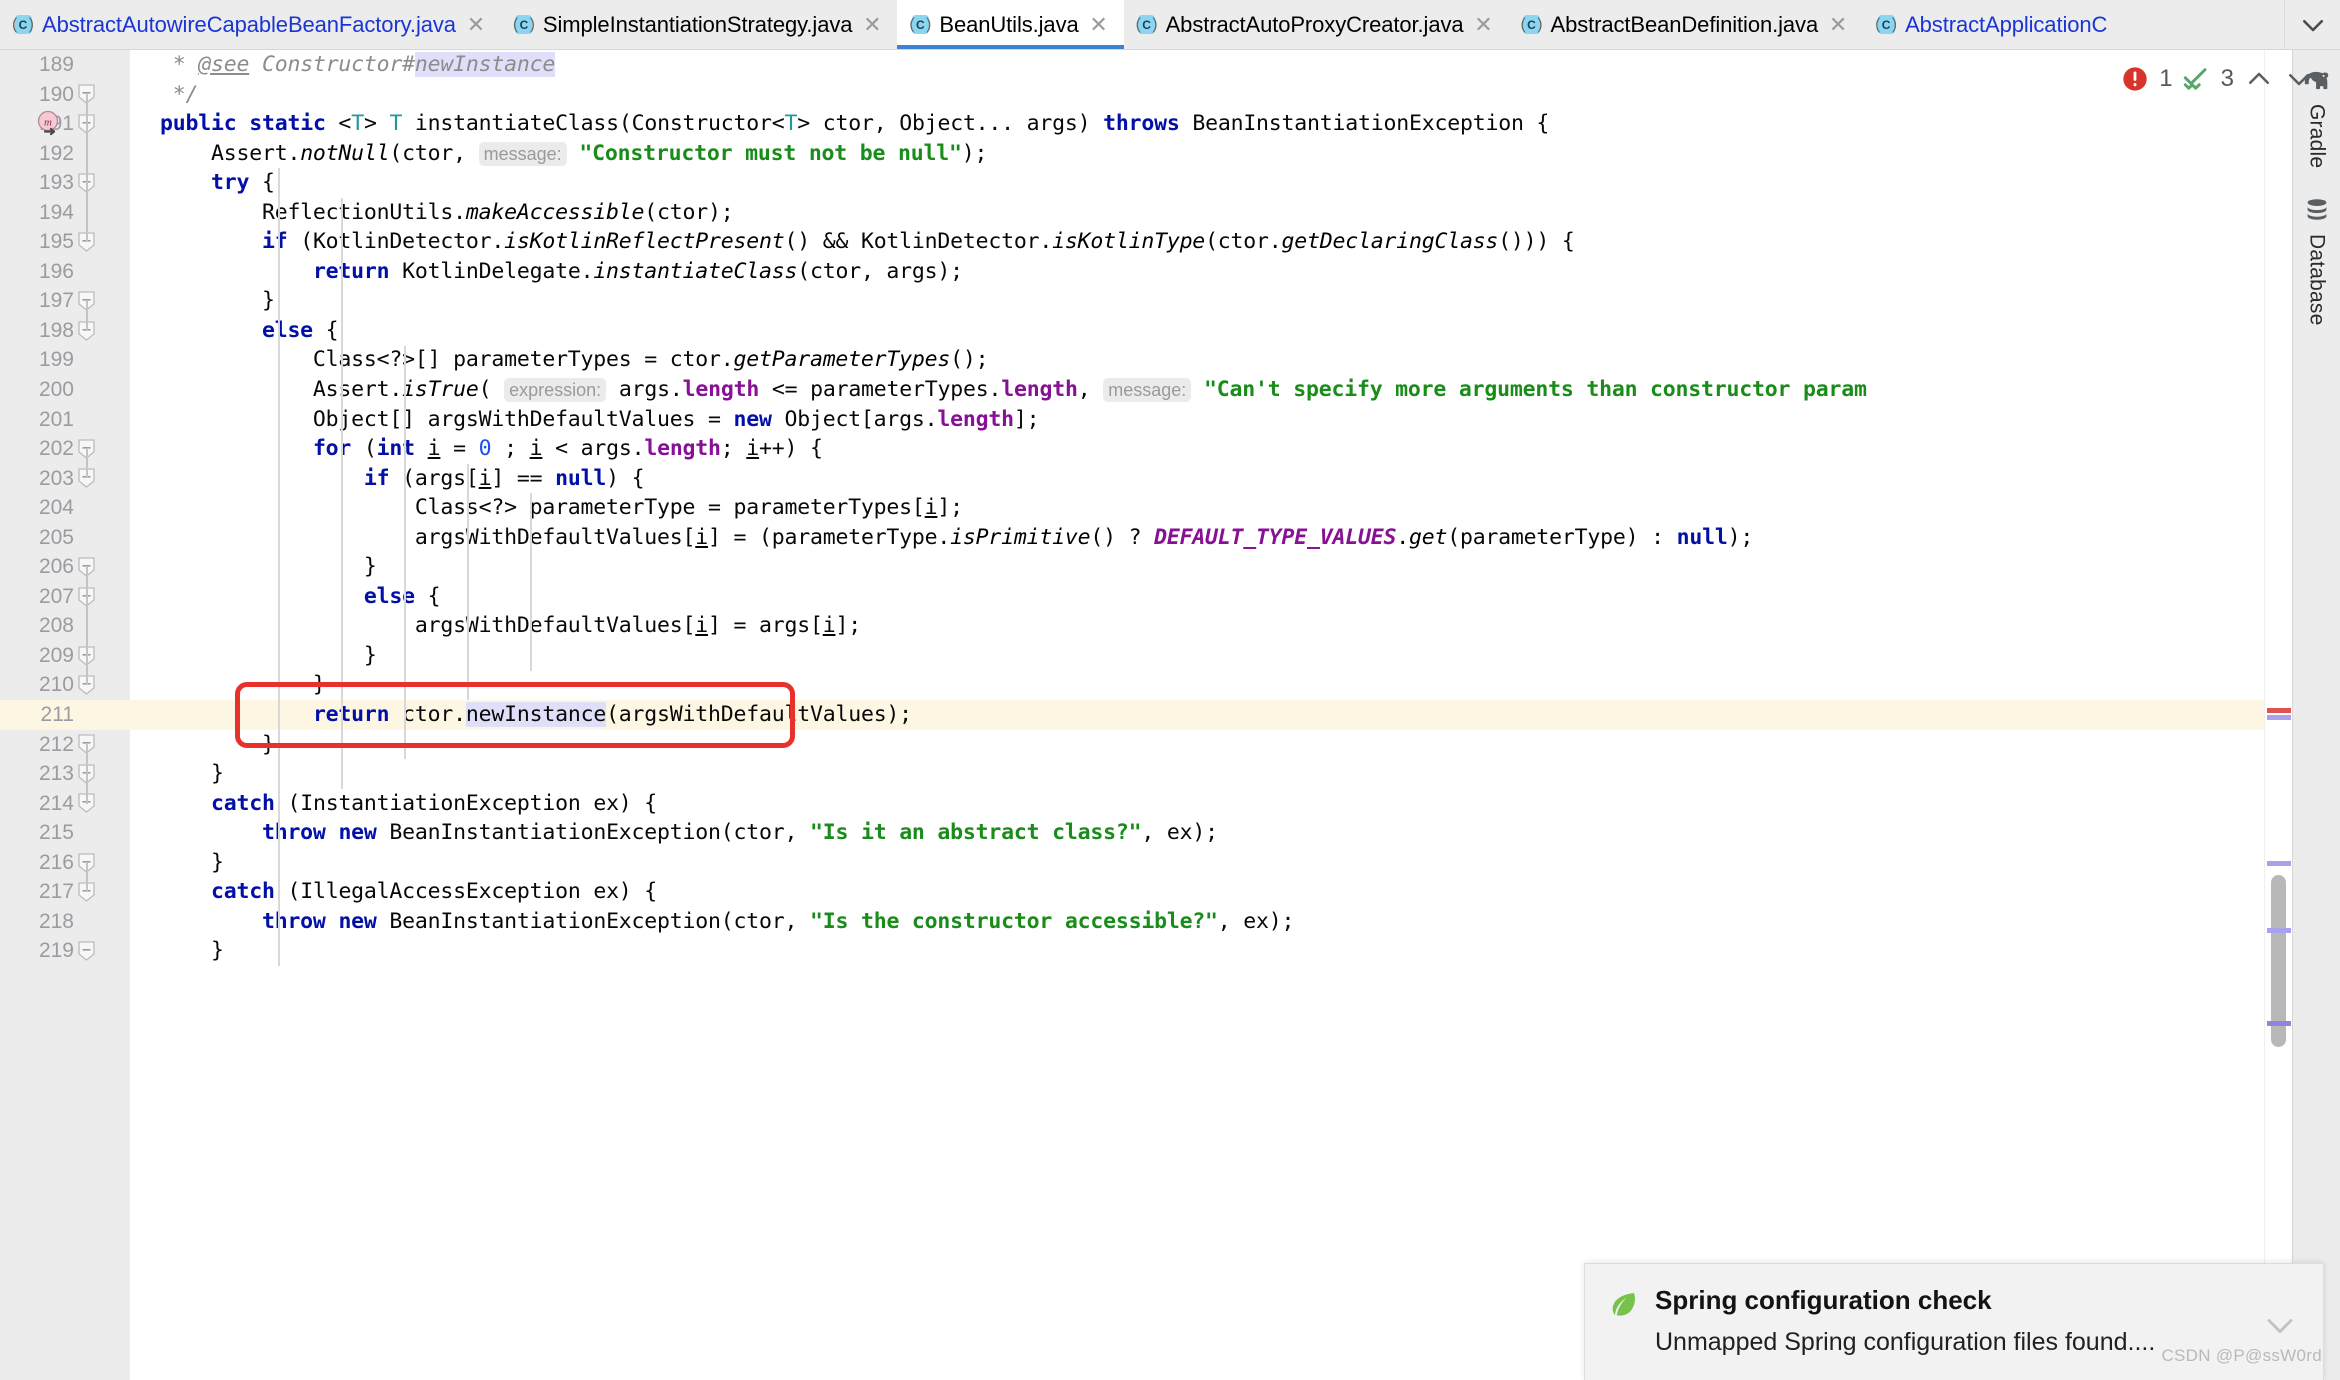  Describe the element at coordinates (65, 449) in the screenshot. I see `gutter-line: 202` at that location.